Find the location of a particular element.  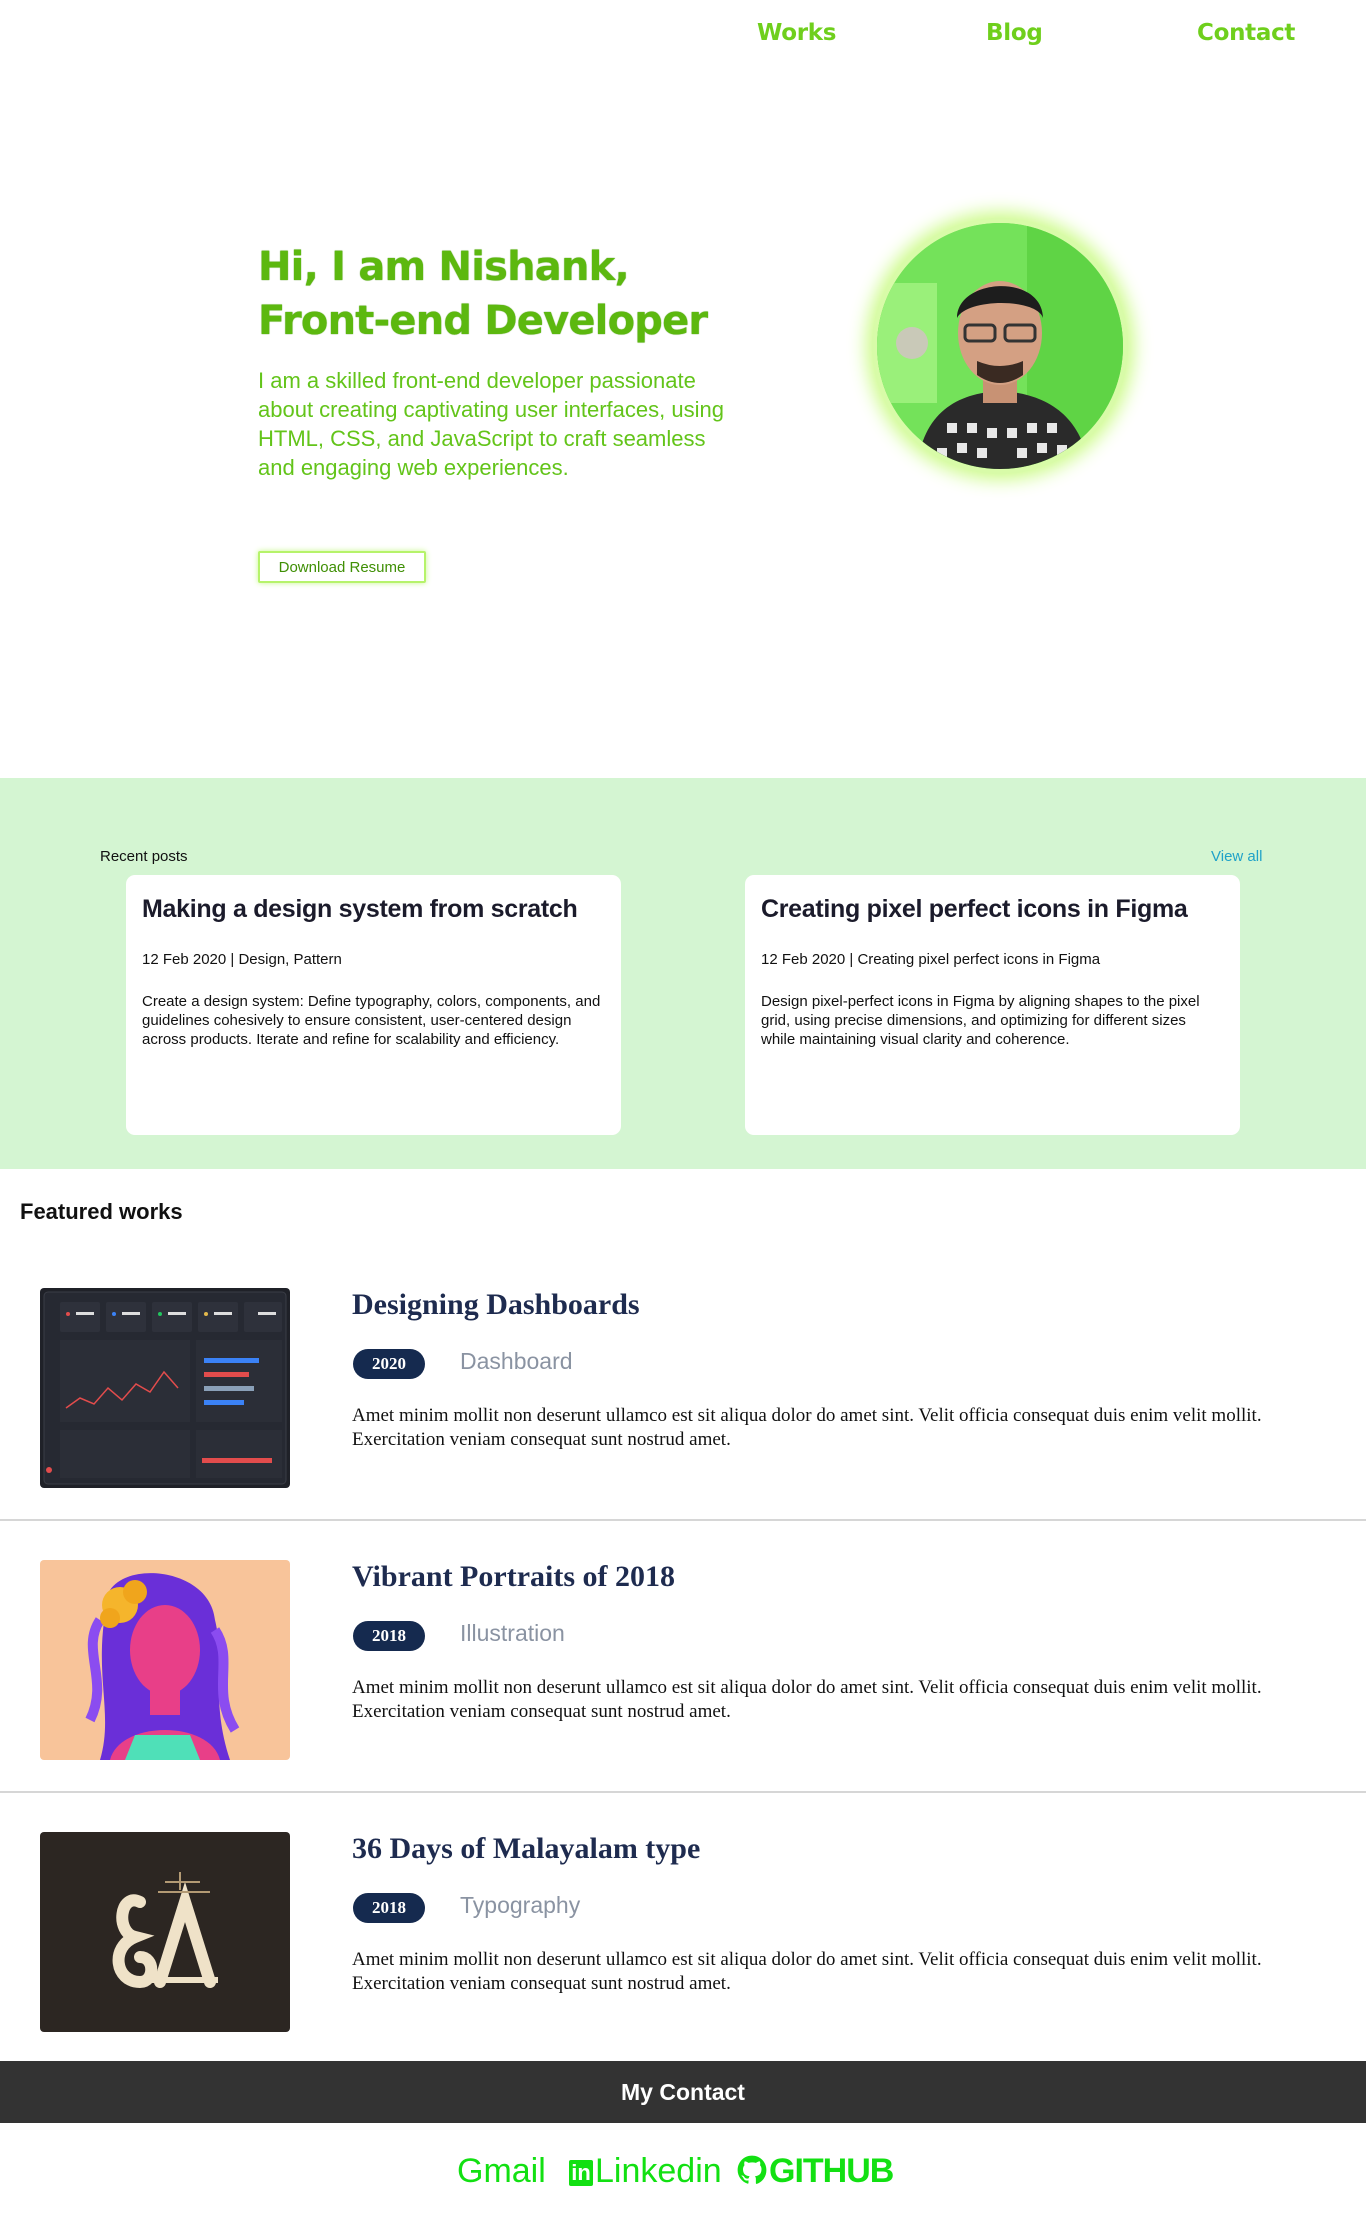

nav-blog-link: Blog is located at coordinates (1014, 33).